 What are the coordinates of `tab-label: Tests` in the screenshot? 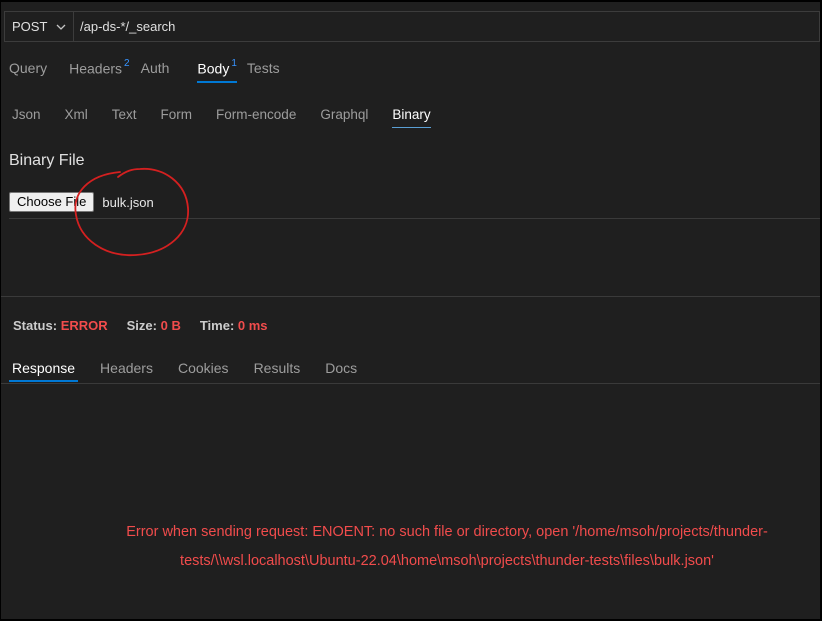 It's located at (263, 68).